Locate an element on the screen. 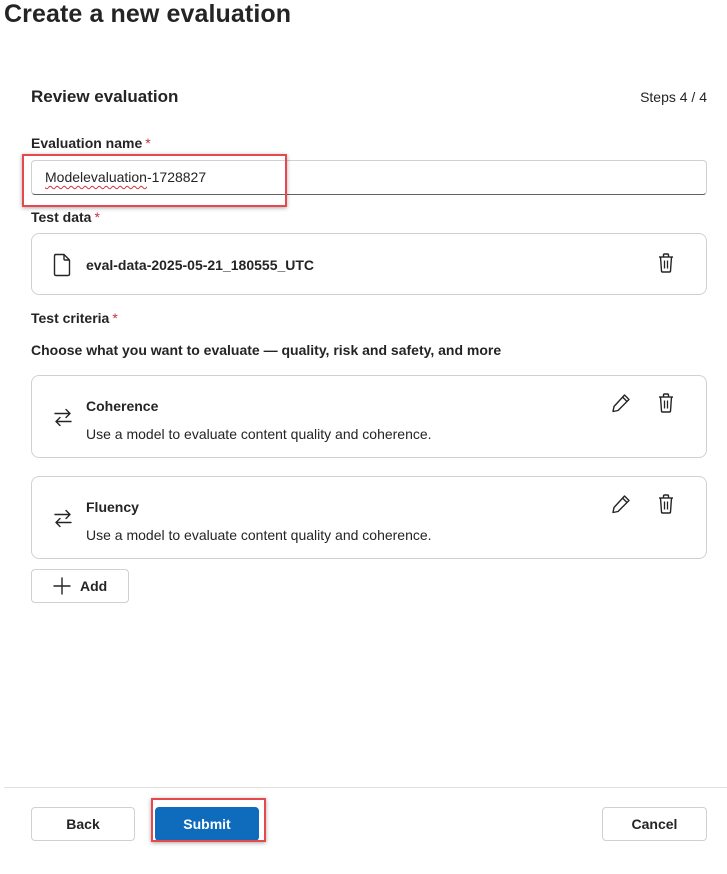 Image resolution: width=727 pixels, height=874 pixels. test-data-label-text: Test data is located at coordinates (61, 217).